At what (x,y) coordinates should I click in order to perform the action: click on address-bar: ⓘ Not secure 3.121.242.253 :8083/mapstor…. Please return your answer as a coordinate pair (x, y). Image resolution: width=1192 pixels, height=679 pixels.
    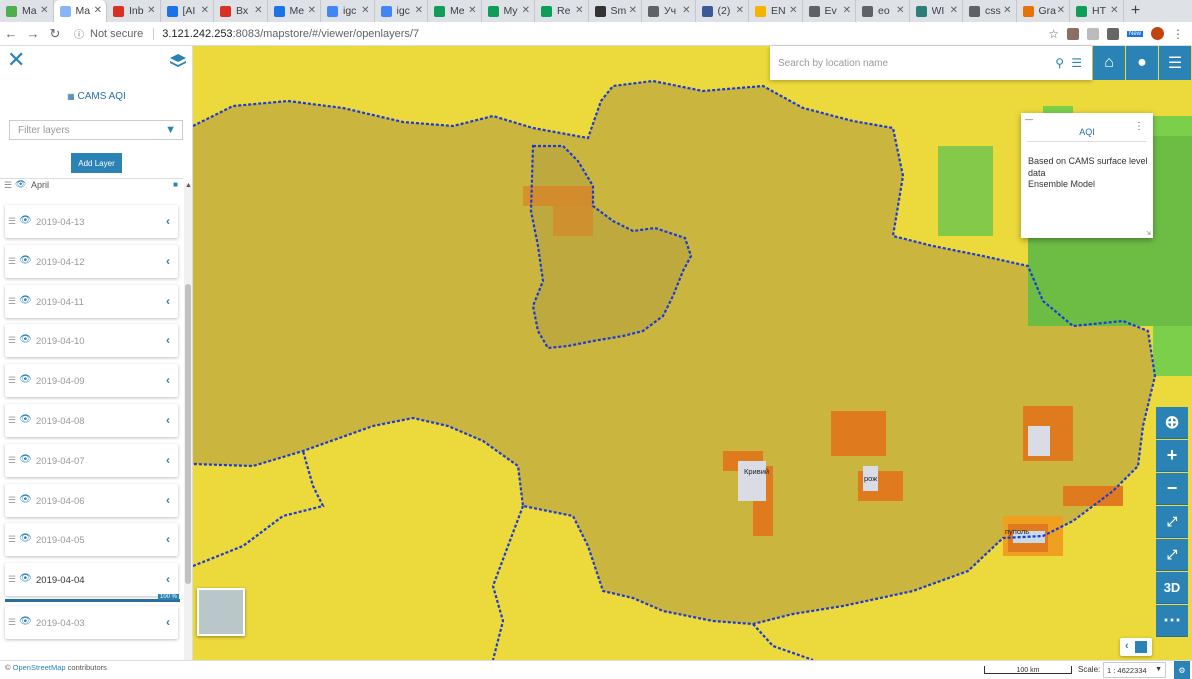
    Looking at the image, I should click on (246, 34).